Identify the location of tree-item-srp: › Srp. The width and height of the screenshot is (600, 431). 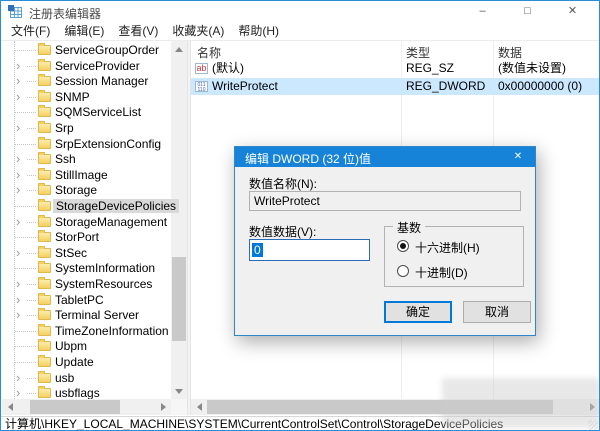
(94, 128).